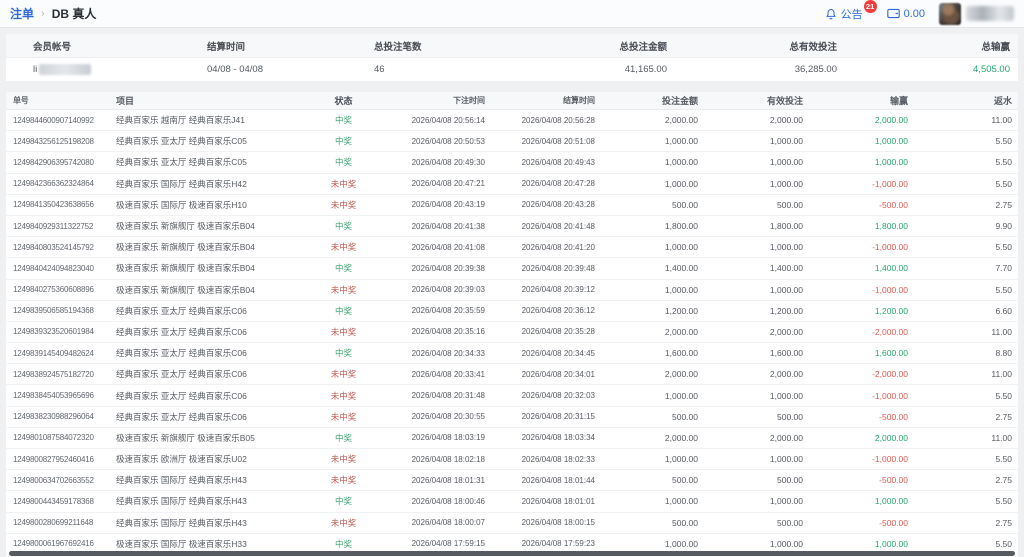 This screenshot has height=557, width=1024. Describe the element at coordinates (558, 290) in the screenshot. I see `settle-time-cell: 2026/04/08 20:39:12` at that location.